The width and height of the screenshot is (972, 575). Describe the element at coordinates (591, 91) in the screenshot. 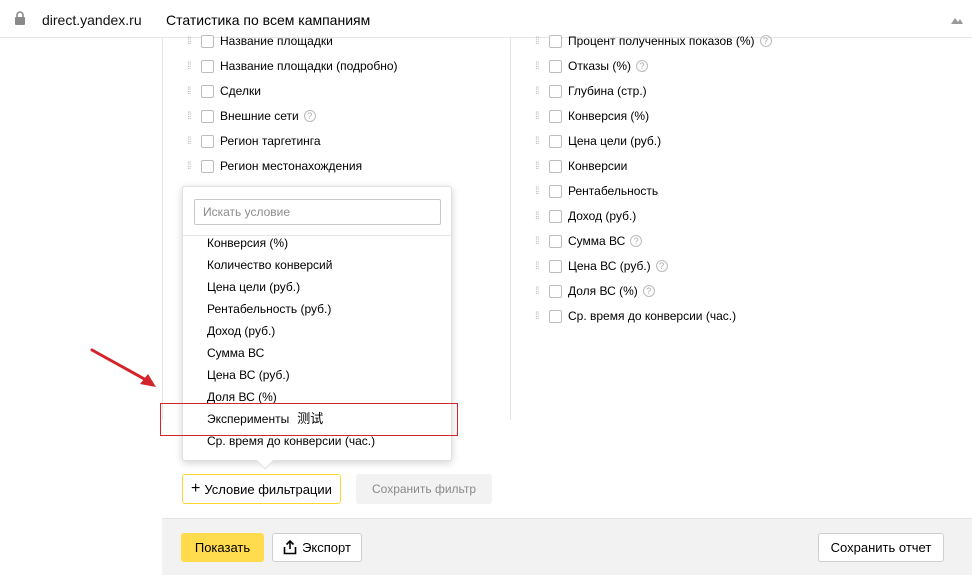

I see `column-option-row: ⁞⁞ Глубина (стр.)` at that location.